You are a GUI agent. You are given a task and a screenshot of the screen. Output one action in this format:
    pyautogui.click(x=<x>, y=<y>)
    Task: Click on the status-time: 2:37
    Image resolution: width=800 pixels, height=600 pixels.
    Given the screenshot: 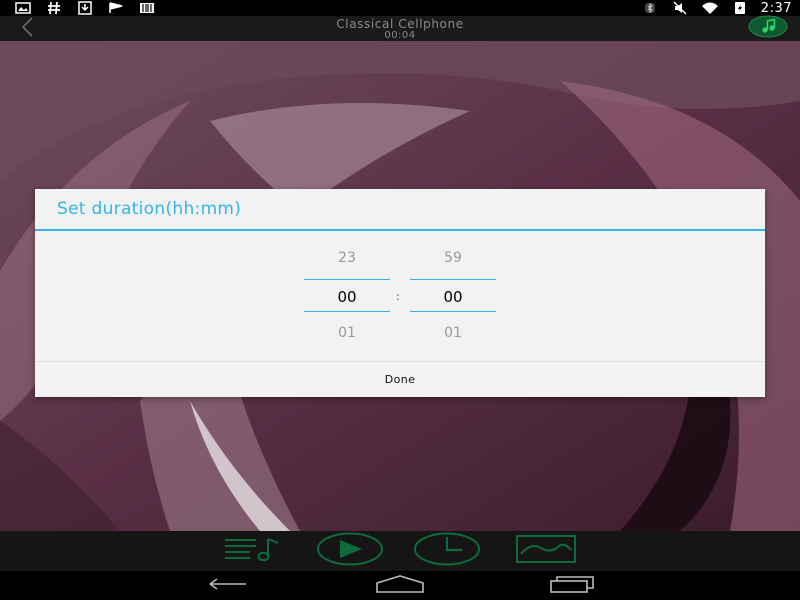 What is the action you would take?
    pyautogui.click(x=776, y=8)
    